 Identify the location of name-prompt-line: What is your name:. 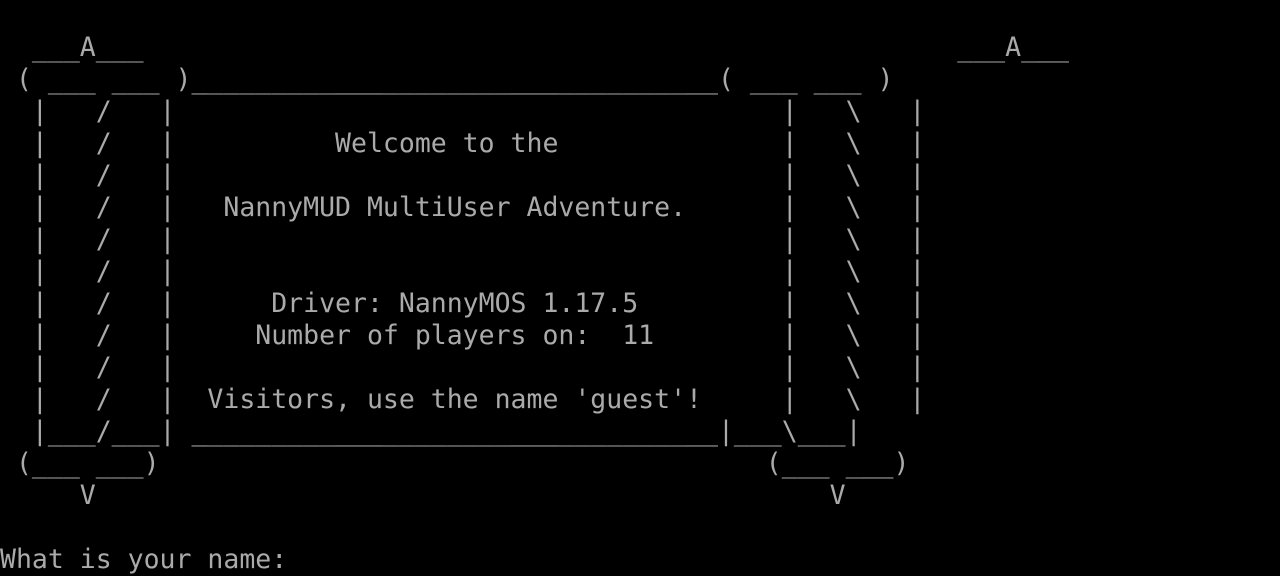
(640, 560).